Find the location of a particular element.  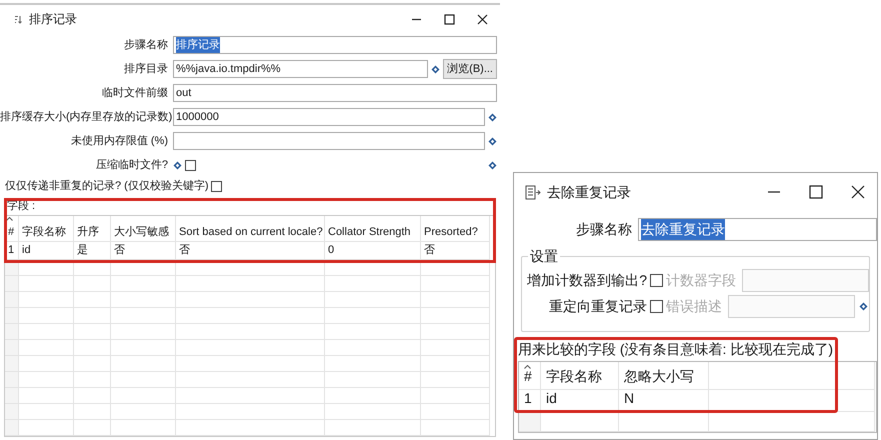

option-label: 增加计数器到输出? is located at coordinates (587, 280).